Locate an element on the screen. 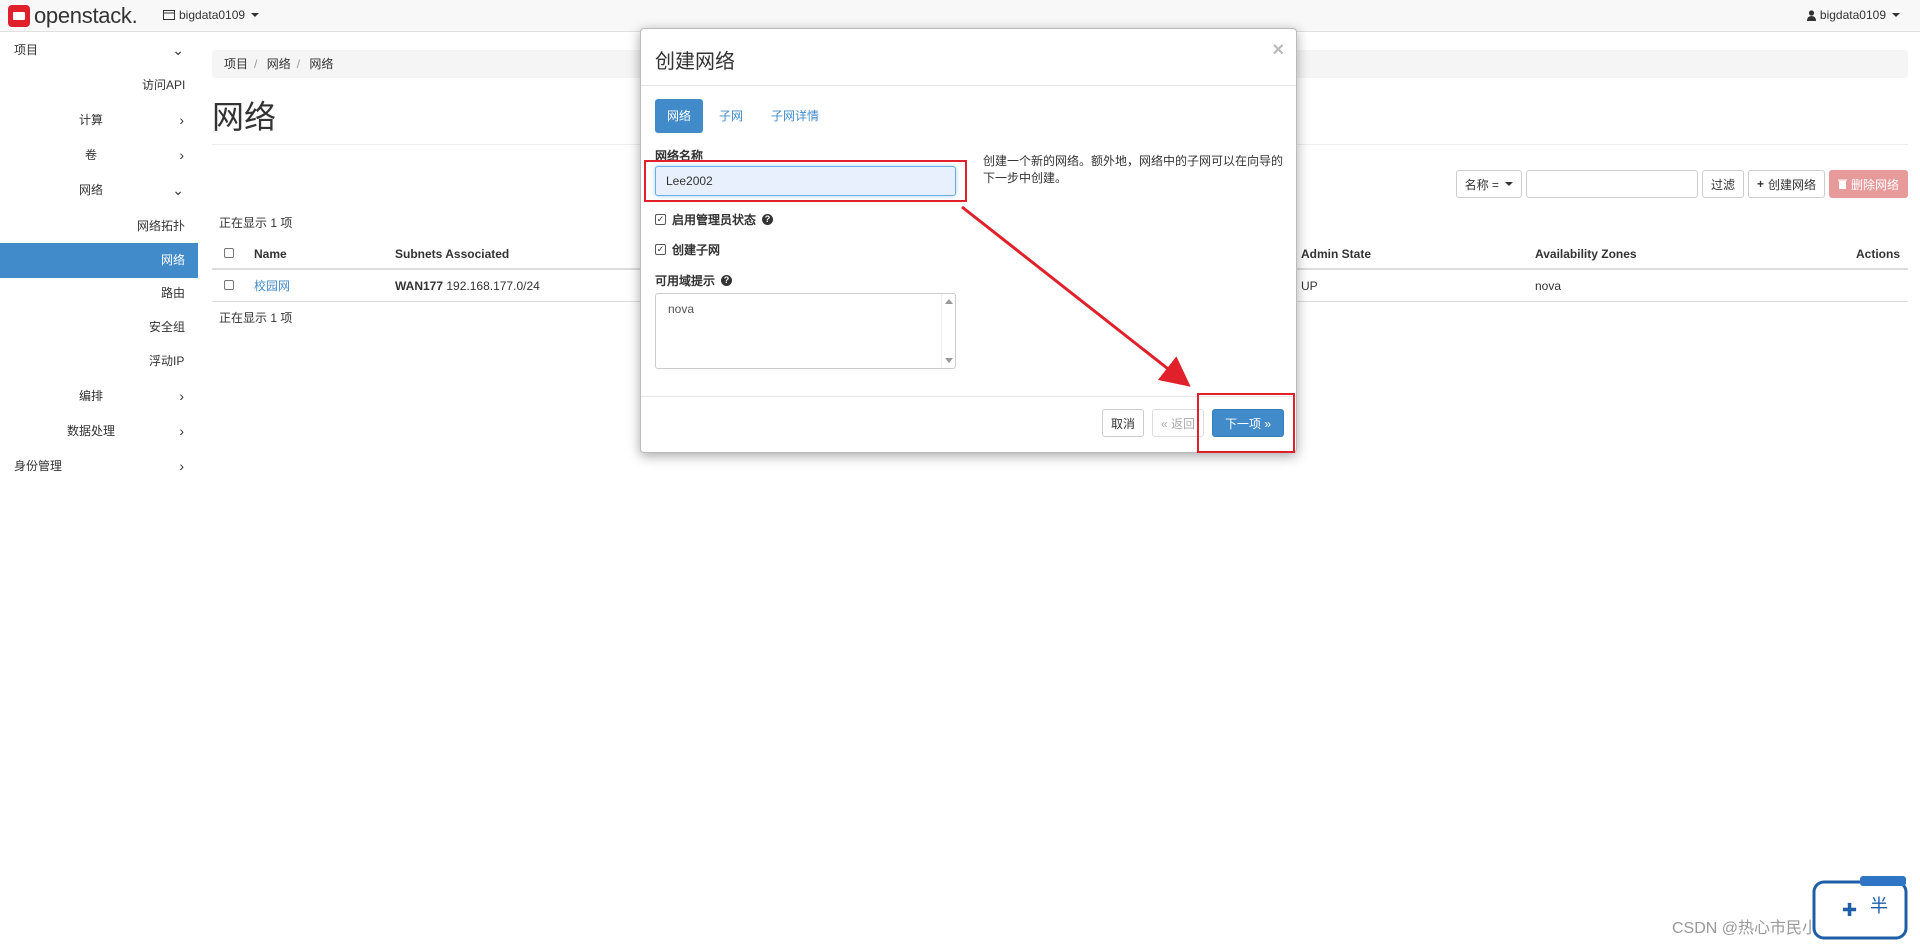 Image resolution: width=1920 pixels, height=947 pixels. delete-networks-button: 删除网络 is located at coordinates (1868, 184).